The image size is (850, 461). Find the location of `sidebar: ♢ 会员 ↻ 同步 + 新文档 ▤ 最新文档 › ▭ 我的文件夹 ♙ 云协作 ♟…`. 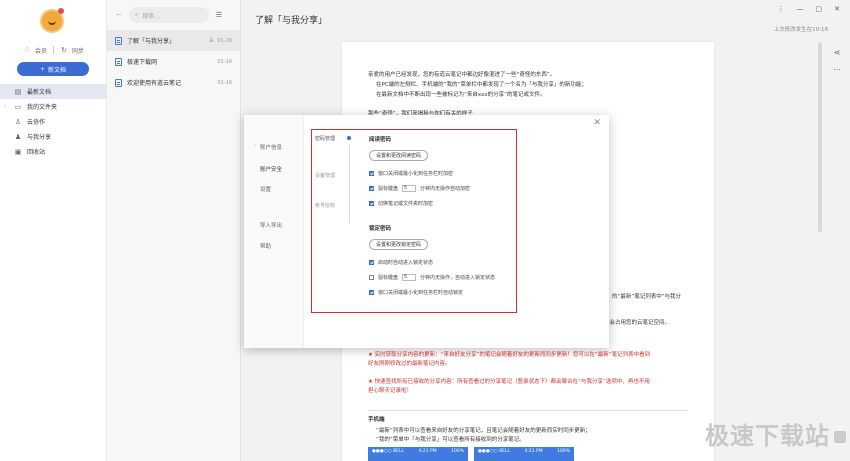

sidebar: ♢ 会员 ↻ 同步 + 新文档 ▤ 最新文档 › ▭ 我的文件夹 ♙ 云协作 ♟… is located at coordinates (53, 230).